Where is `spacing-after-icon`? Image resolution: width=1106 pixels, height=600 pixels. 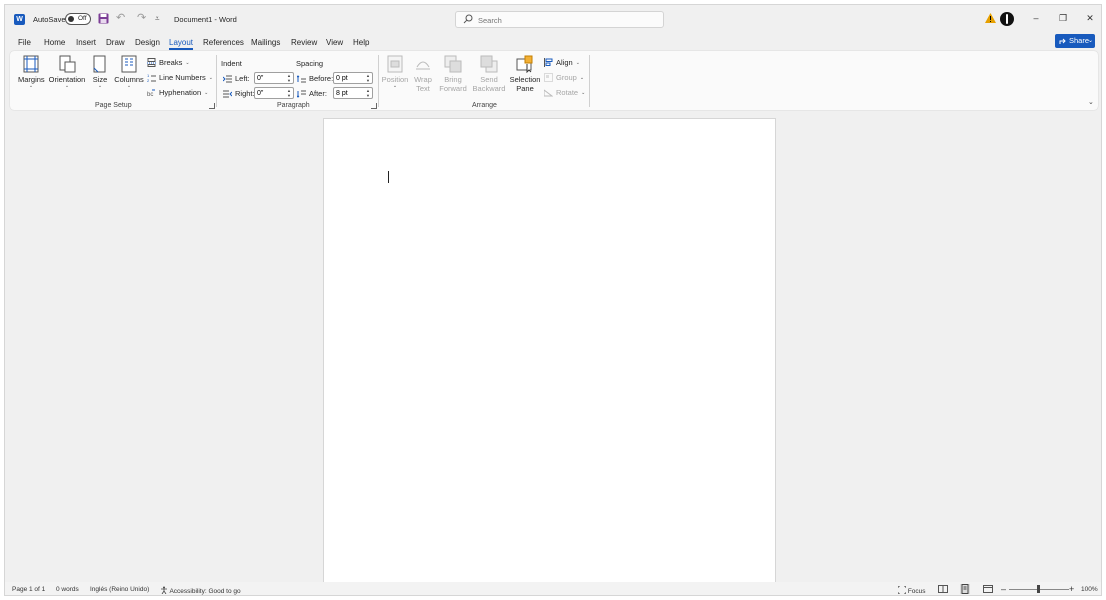 spacing-after-icon is located at coordinates (301, 94).